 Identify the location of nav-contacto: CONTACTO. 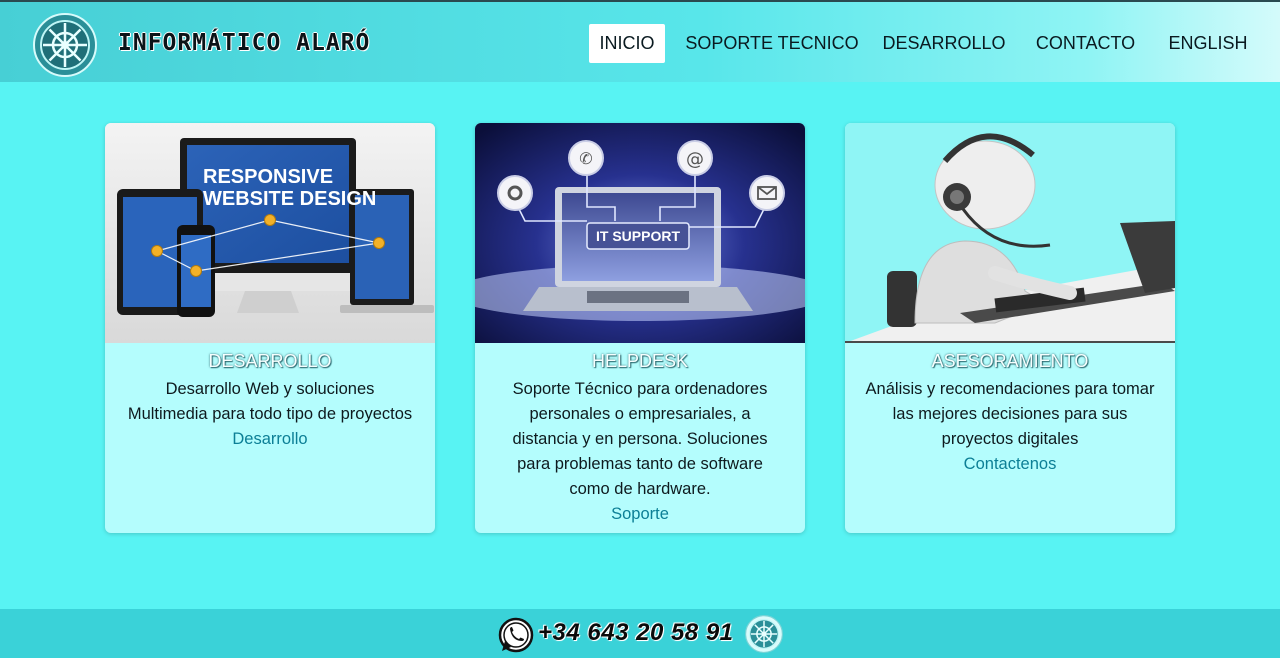
(1085, 43).